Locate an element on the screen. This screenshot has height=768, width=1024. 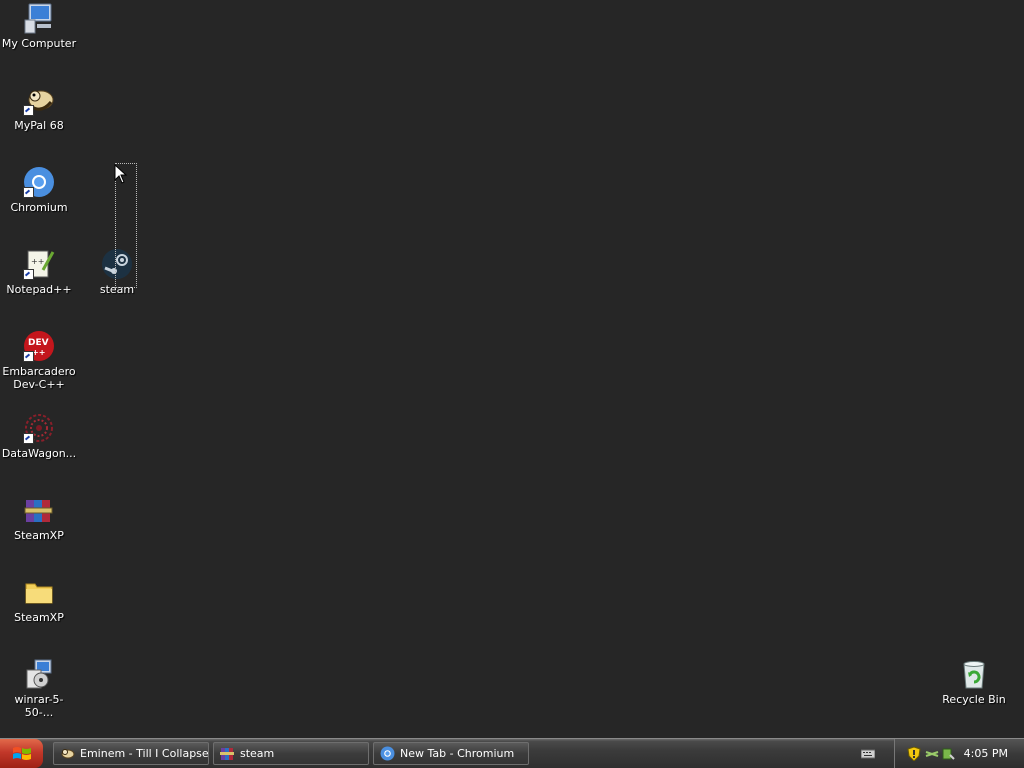
clock: 4:05 PM is located at coordinates (986, 753).